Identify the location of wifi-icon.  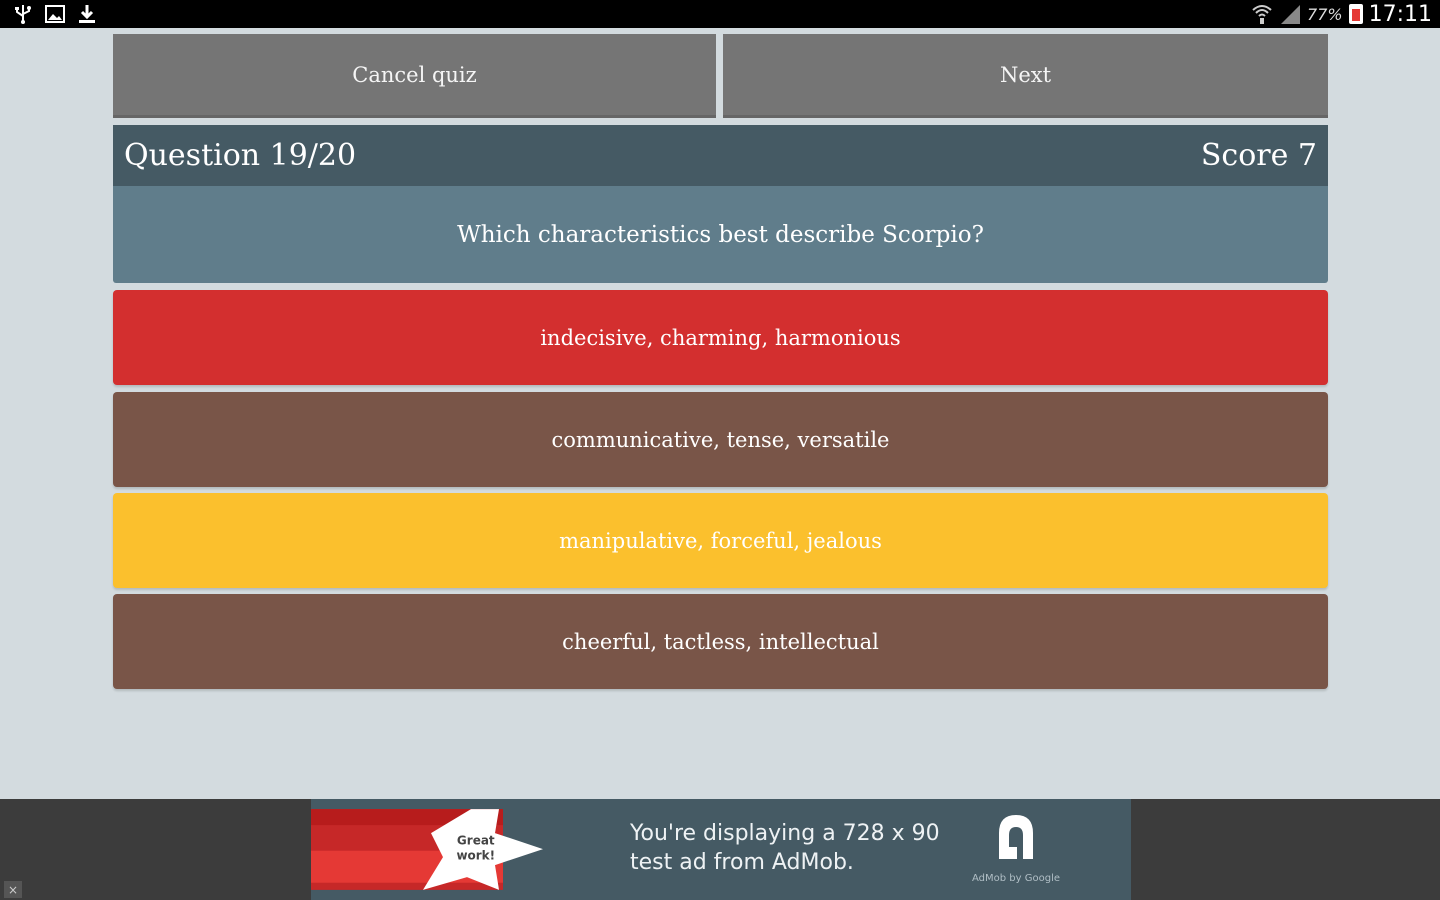
(1262, 14).